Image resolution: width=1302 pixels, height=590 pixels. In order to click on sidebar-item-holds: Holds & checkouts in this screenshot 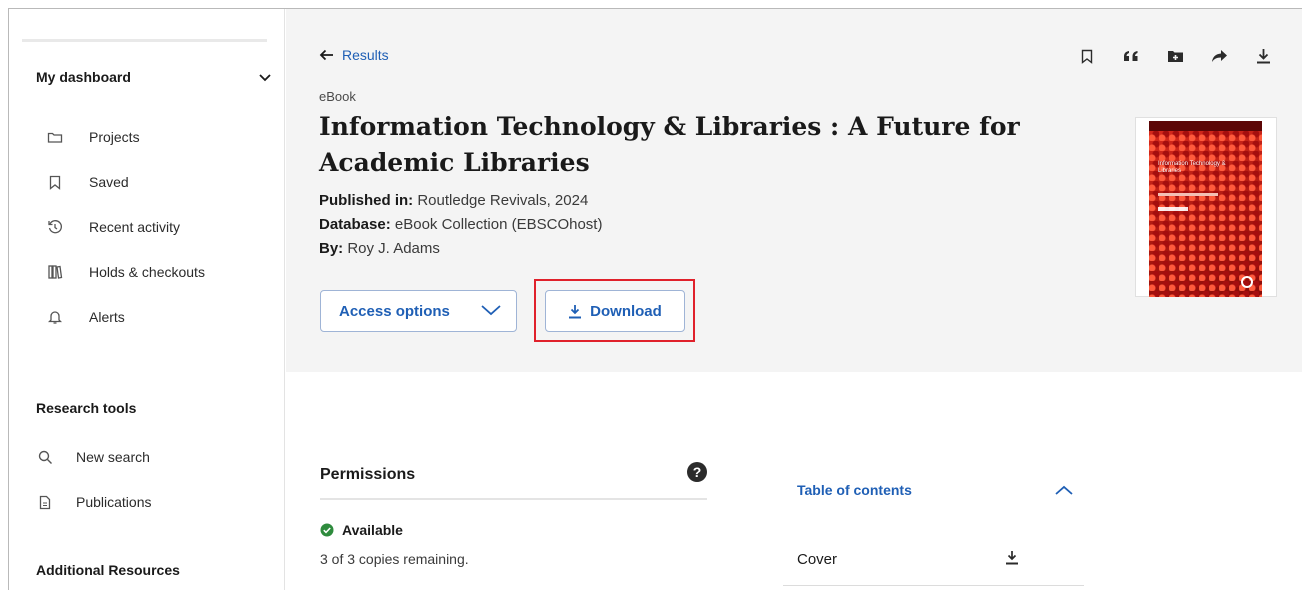, I will do `click(126, 272)`.